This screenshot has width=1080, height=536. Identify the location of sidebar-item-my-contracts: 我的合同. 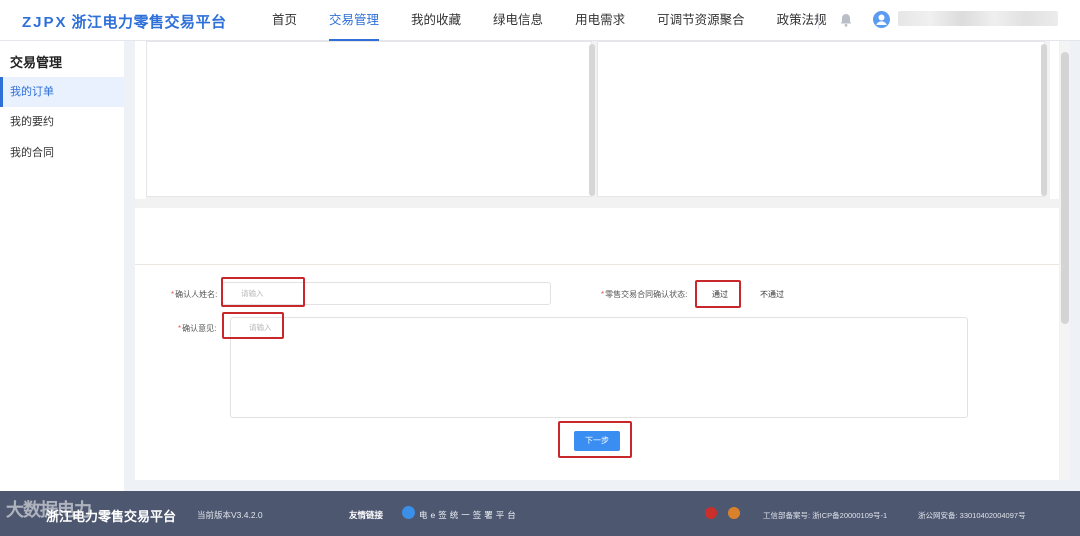
(62, 153).